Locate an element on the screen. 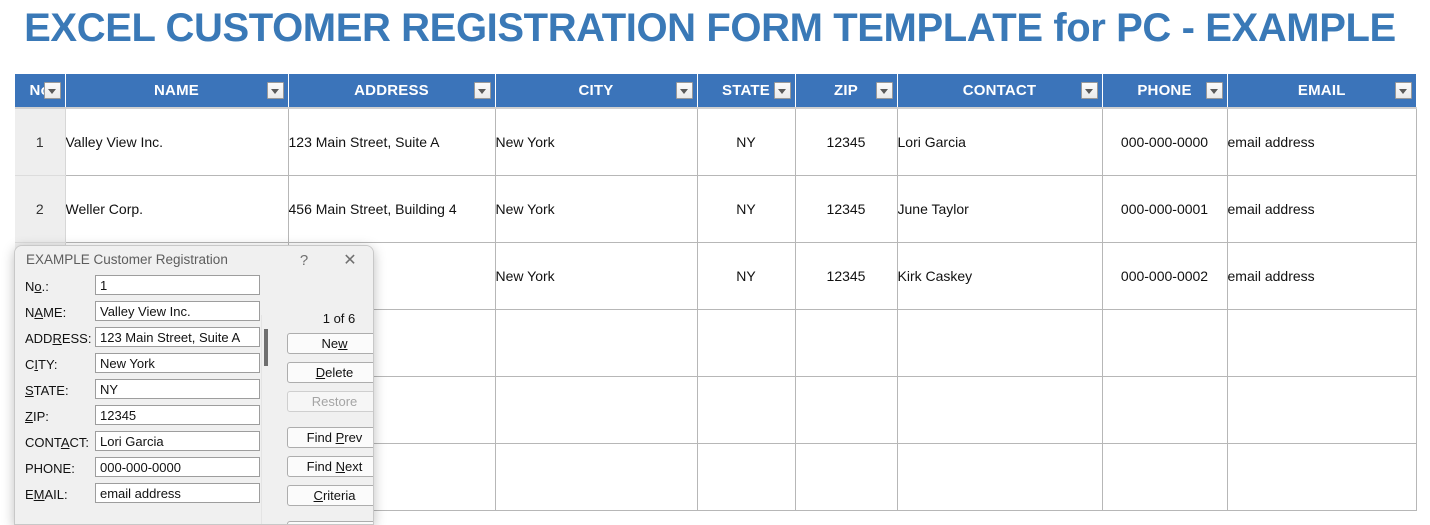 This screenshot has height=525, width=1430. filter-dropdown-no is located at coordinates (52, 90).